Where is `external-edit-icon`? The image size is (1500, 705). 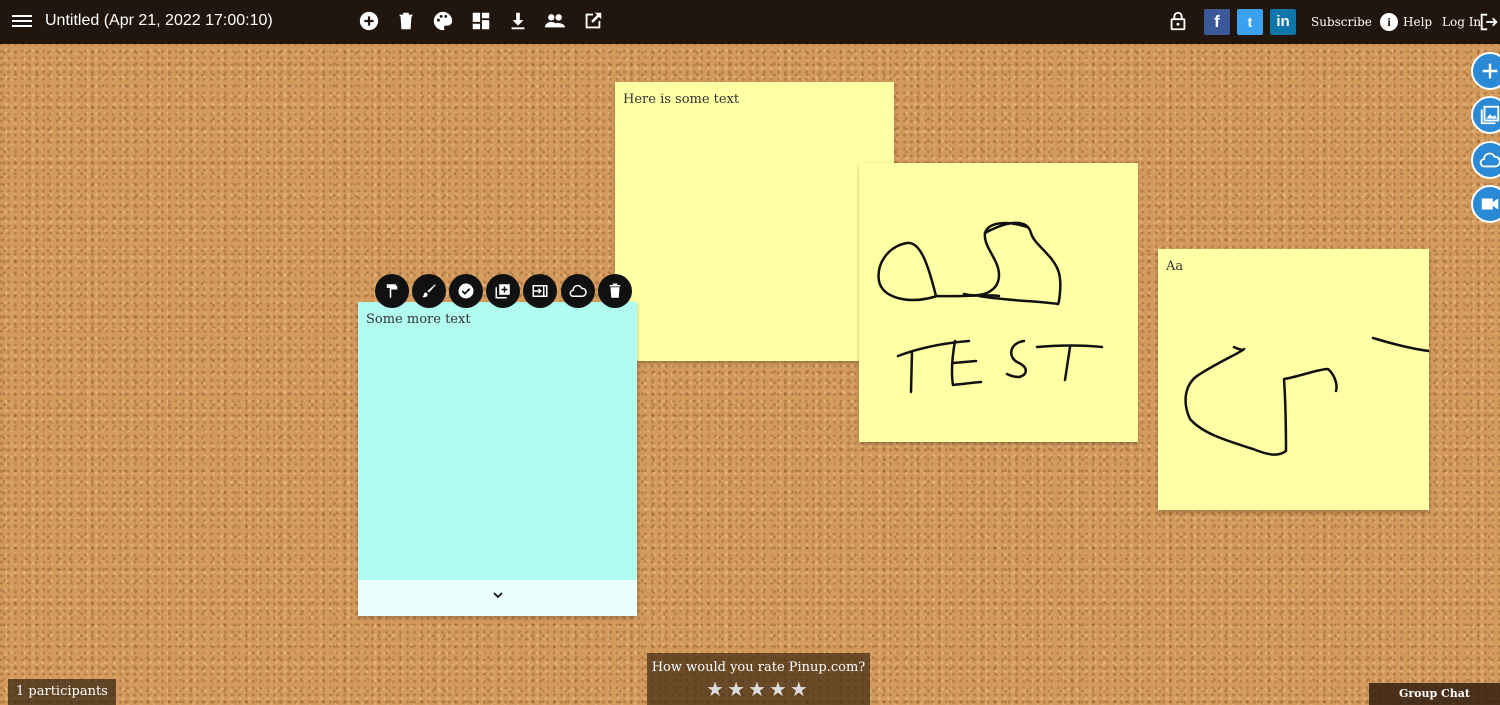
external-edit-icon is located at coordinates (593, 21).